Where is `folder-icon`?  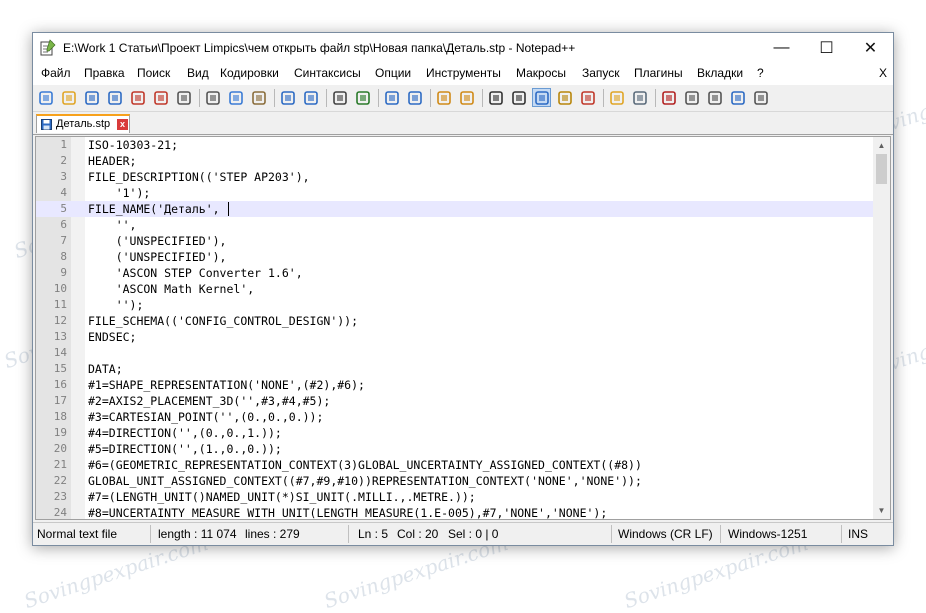 folder-icon is located at coordinates (616, 97).